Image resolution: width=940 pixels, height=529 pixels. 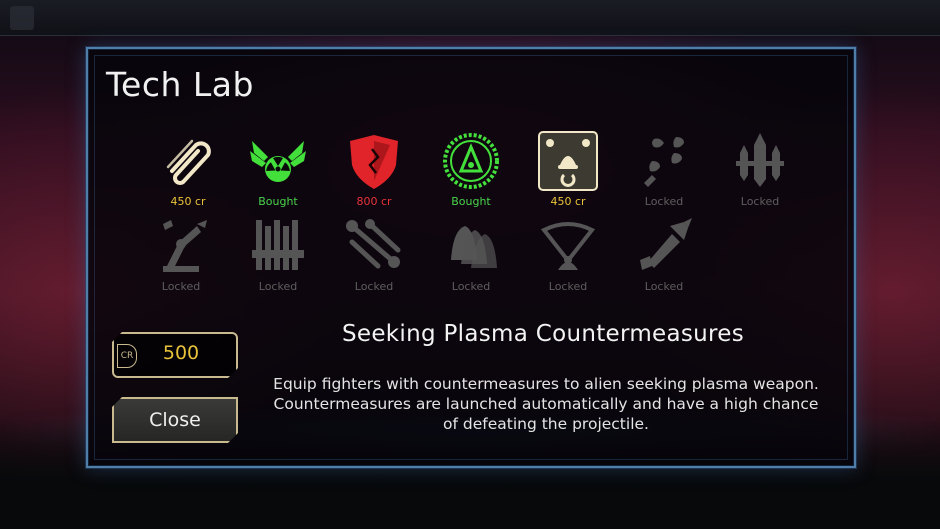 I want to click on tech-item-guitars: Locked, so click(x=278, y=256).